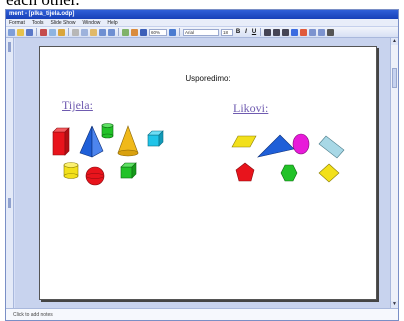 Image resolution: width=404 pixels, height=321 pixels. What do you see at coordinates (312, 32) in the screenshot?
I see `bullets-icon` at bounding box center [312, 32].